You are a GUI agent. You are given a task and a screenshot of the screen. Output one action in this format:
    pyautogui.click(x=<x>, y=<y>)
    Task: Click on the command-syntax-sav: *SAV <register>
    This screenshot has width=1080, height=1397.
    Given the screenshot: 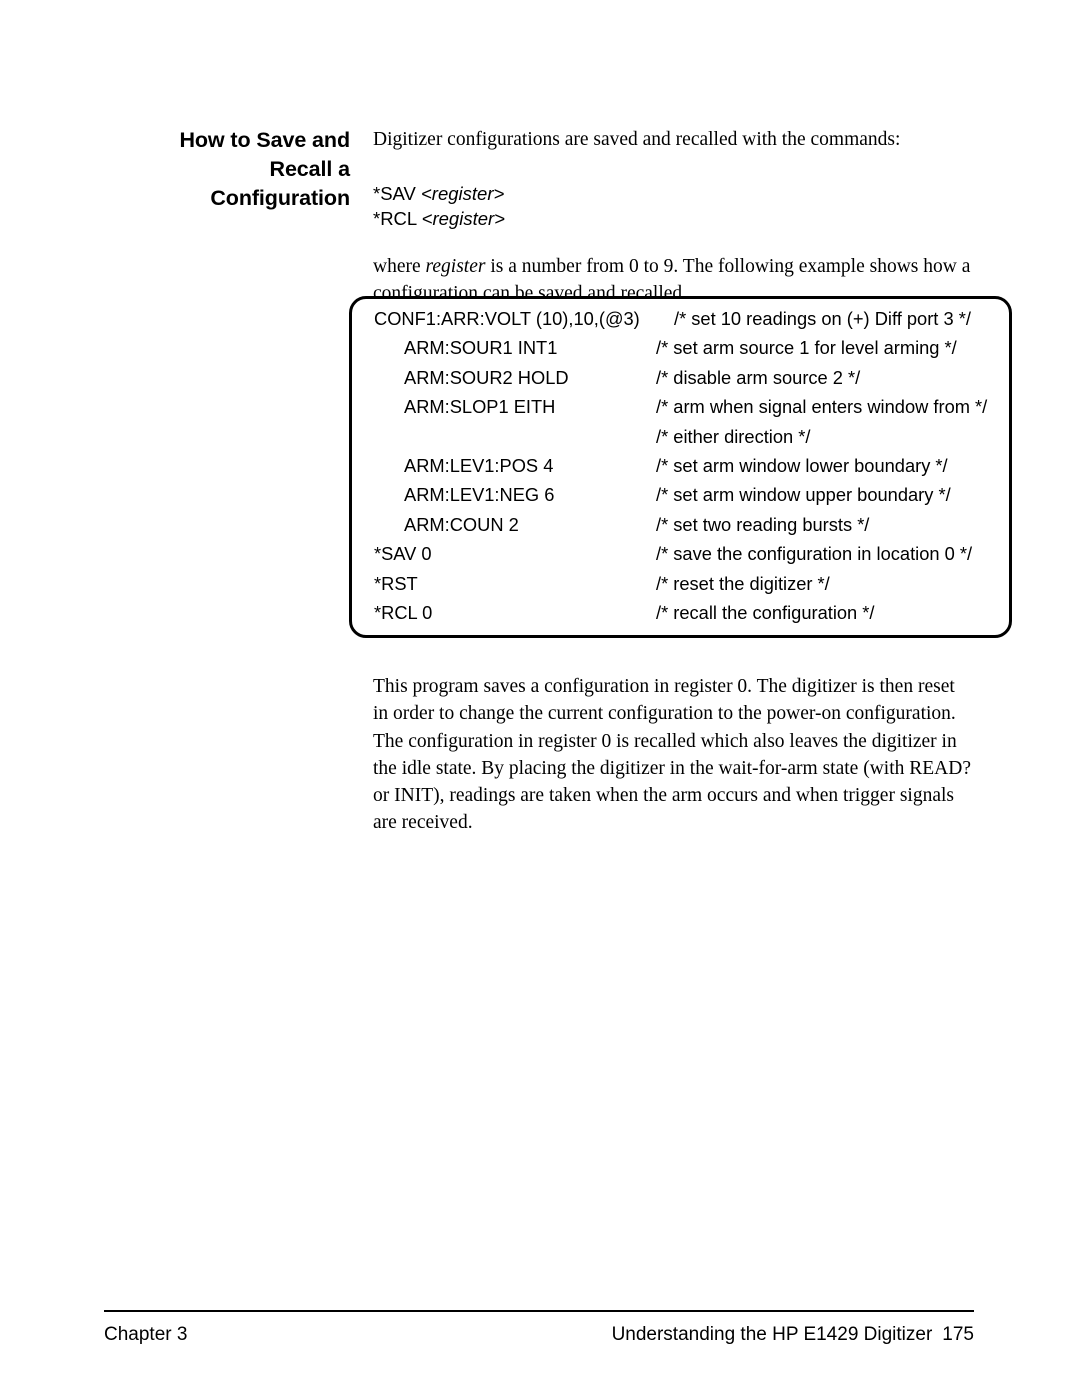 What is the action you would take?
    pyautogui.click(x=674, y=193)
    